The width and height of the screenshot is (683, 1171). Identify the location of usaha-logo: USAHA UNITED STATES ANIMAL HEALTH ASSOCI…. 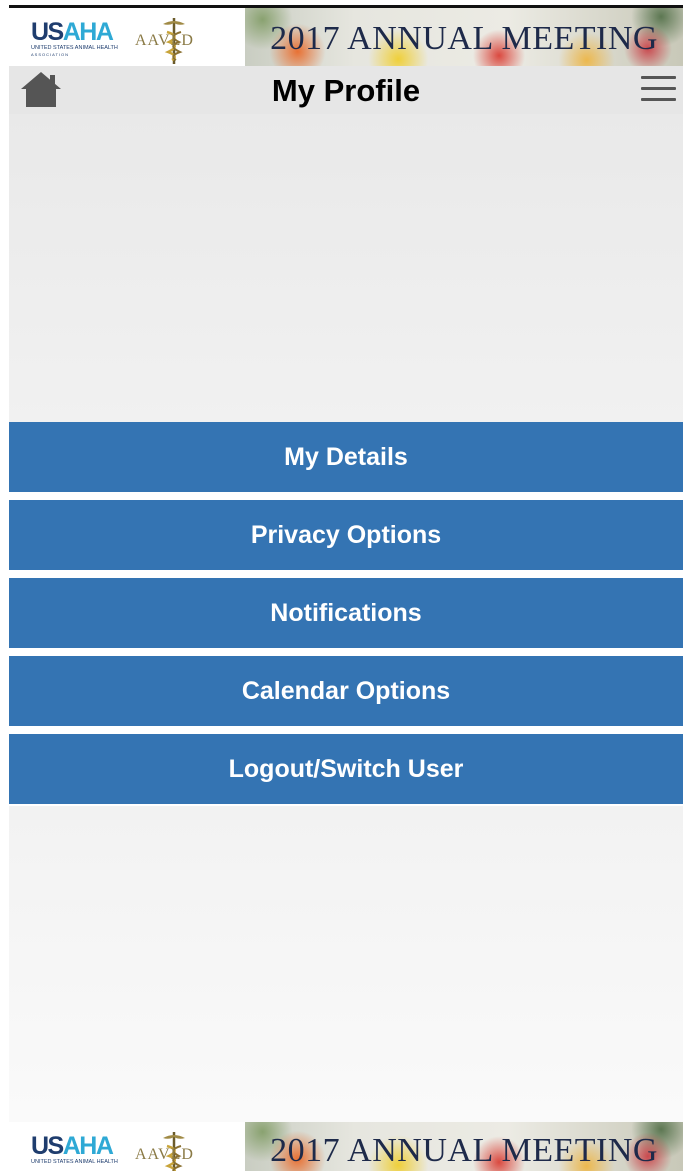
(74, 38).